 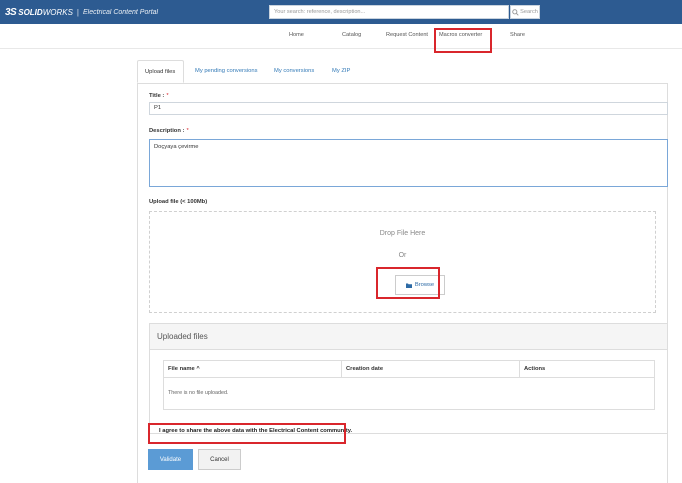 What do you see at coordinates (30, 12) in the screenshot?
I see `brand-solid: SOLID` at bounding box center [30, 12].